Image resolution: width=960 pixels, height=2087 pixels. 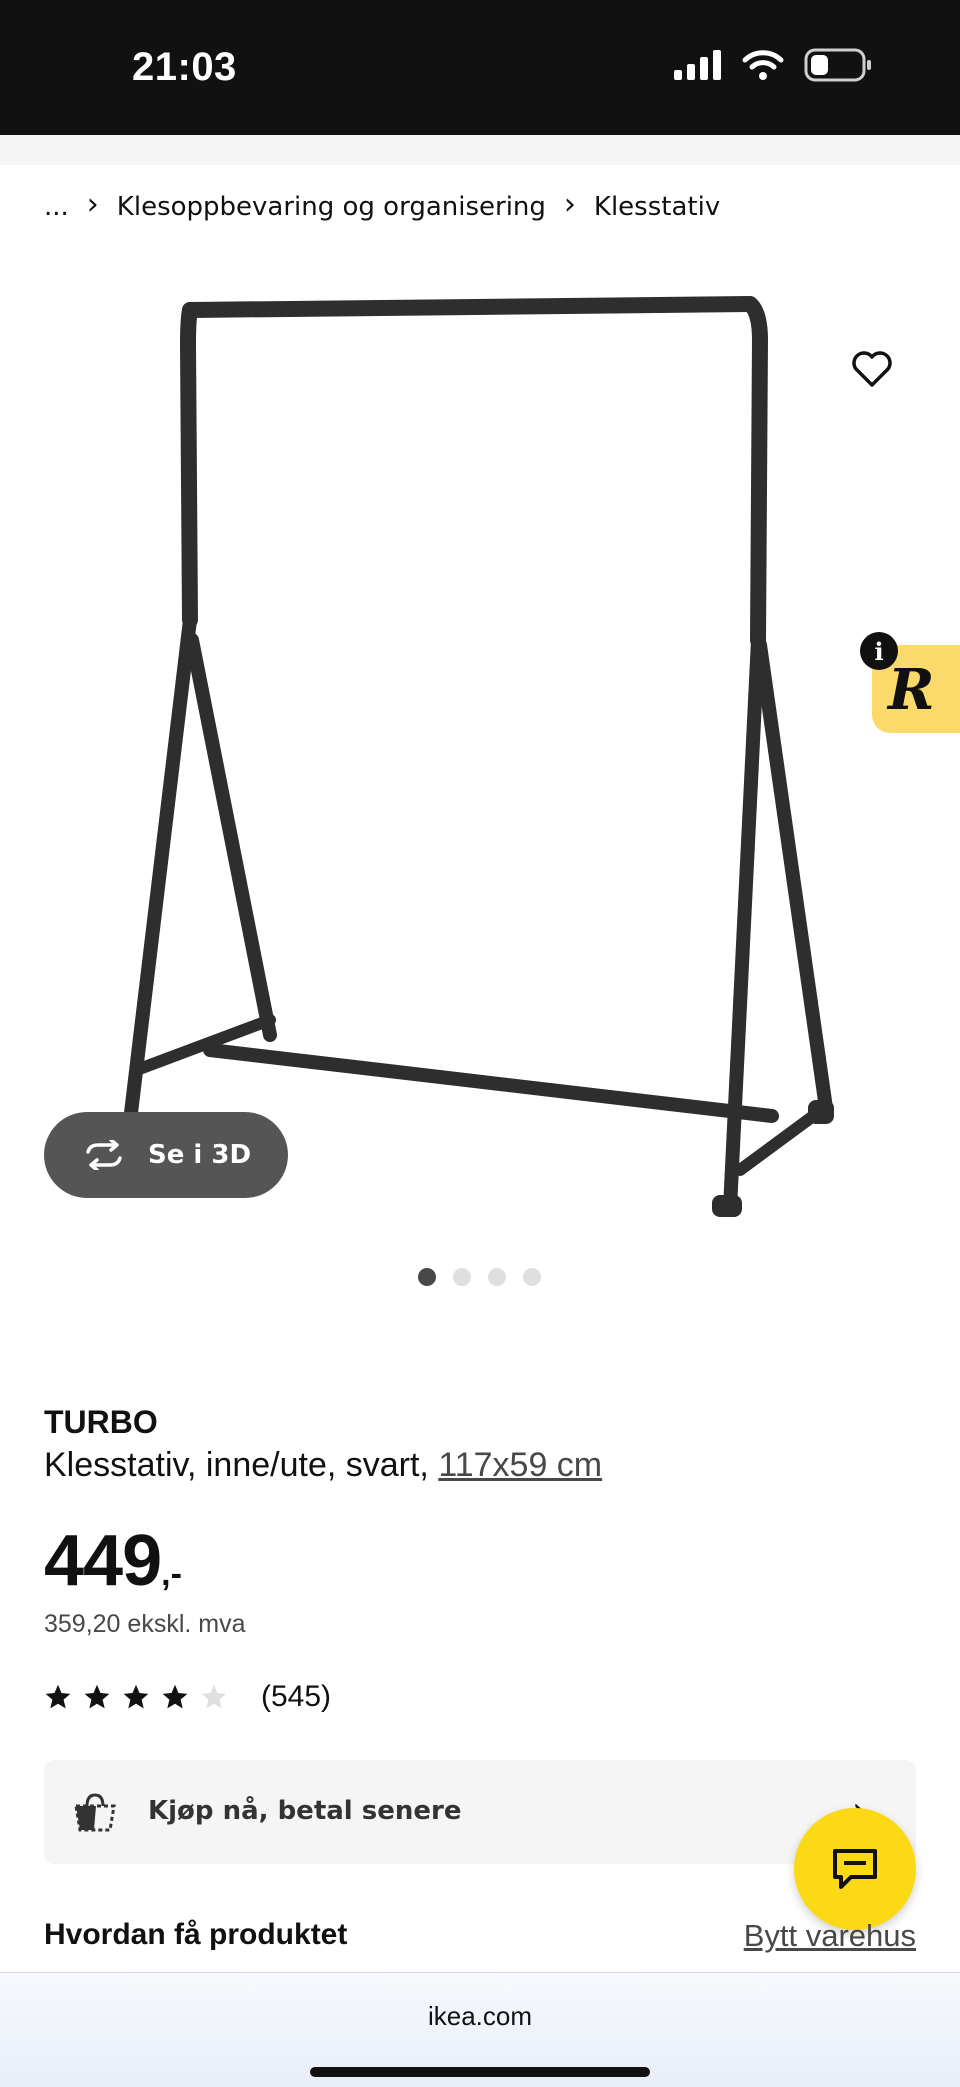 I want to click on price-suffix: ,-, so click(x=171, y=1574).